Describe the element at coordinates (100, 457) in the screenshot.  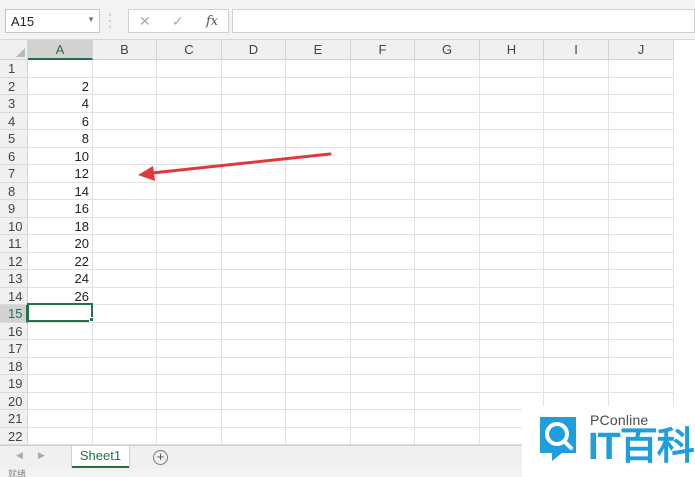
I see `sheet-tab-sheet1: Sheet1` at that location.